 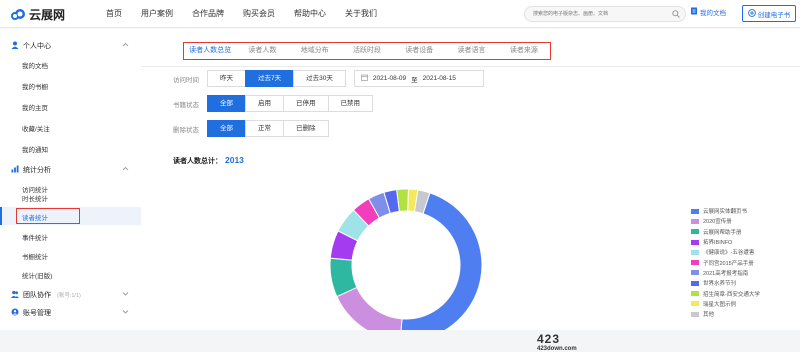 I want to click on legend-label: 其他, so click(x=709, y=315).